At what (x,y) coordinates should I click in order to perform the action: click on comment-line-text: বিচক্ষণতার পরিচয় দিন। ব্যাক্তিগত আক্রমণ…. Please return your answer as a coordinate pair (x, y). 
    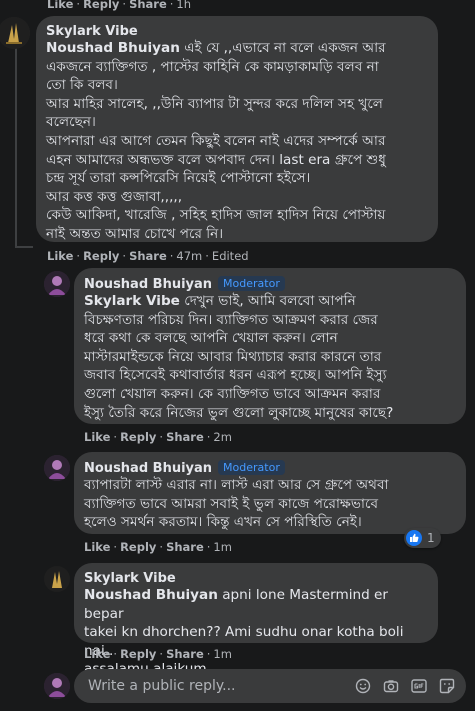
    Looking at the image, I should click on (231, 319).